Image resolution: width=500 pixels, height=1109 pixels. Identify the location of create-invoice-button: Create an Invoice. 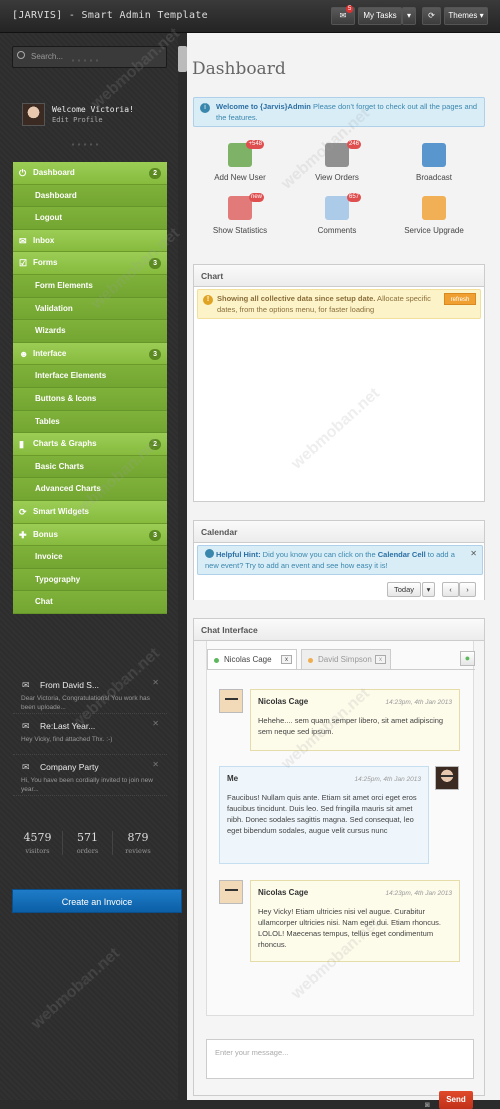
(97, 901).